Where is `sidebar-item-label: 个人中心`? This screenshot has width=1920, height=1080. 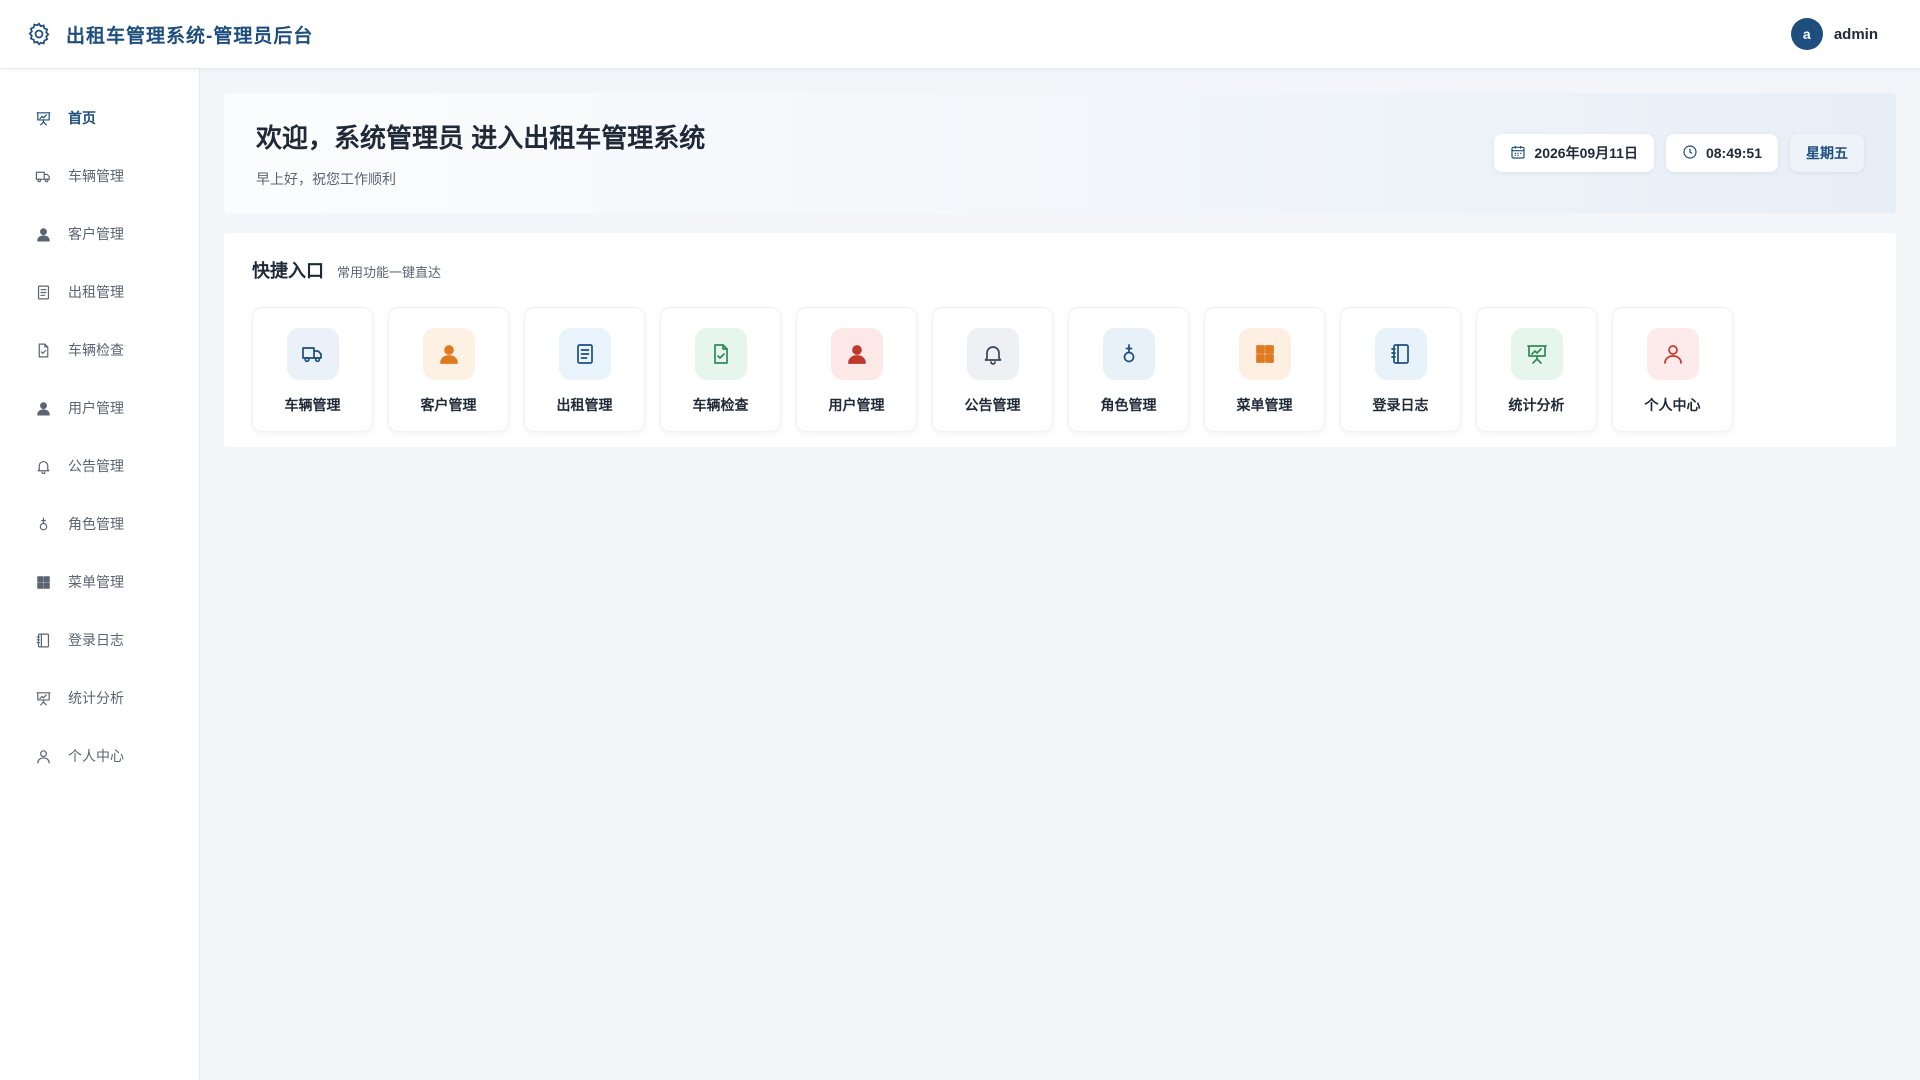 sidebar-item-label: 个人中心 is located at coordinates (96, 756).